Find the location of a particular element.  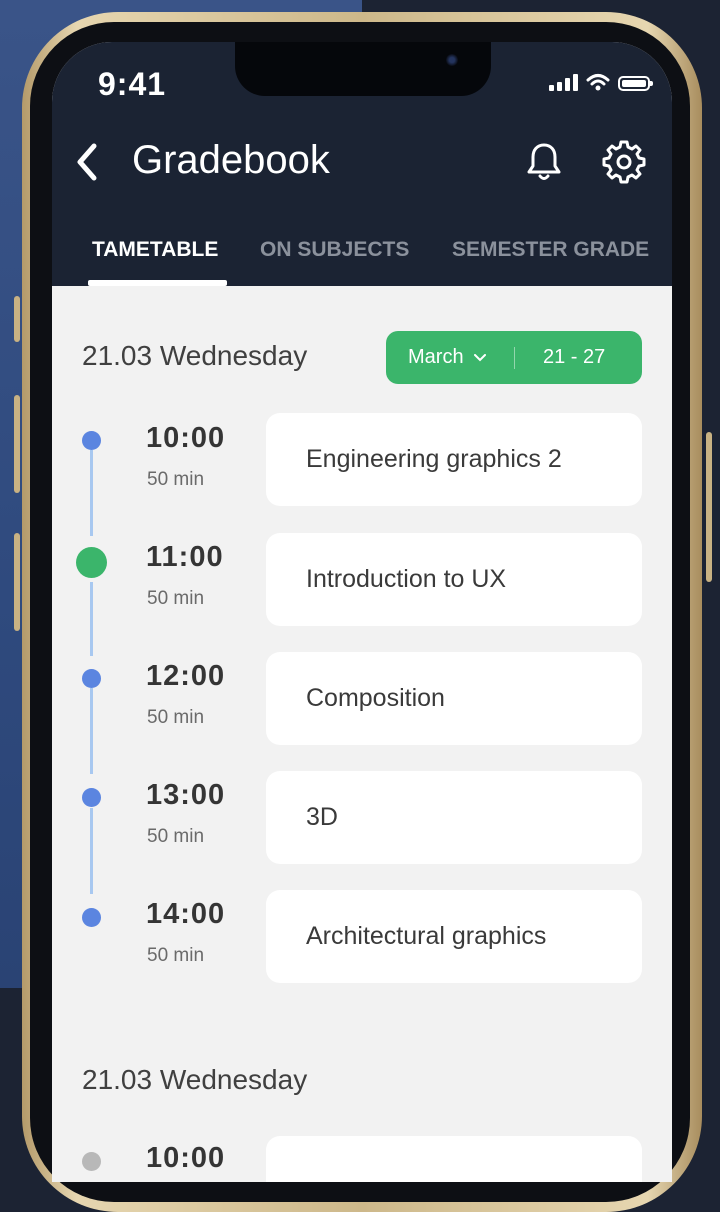

lesson-subject: Introduction to UX is located at coordinates (406, 579).